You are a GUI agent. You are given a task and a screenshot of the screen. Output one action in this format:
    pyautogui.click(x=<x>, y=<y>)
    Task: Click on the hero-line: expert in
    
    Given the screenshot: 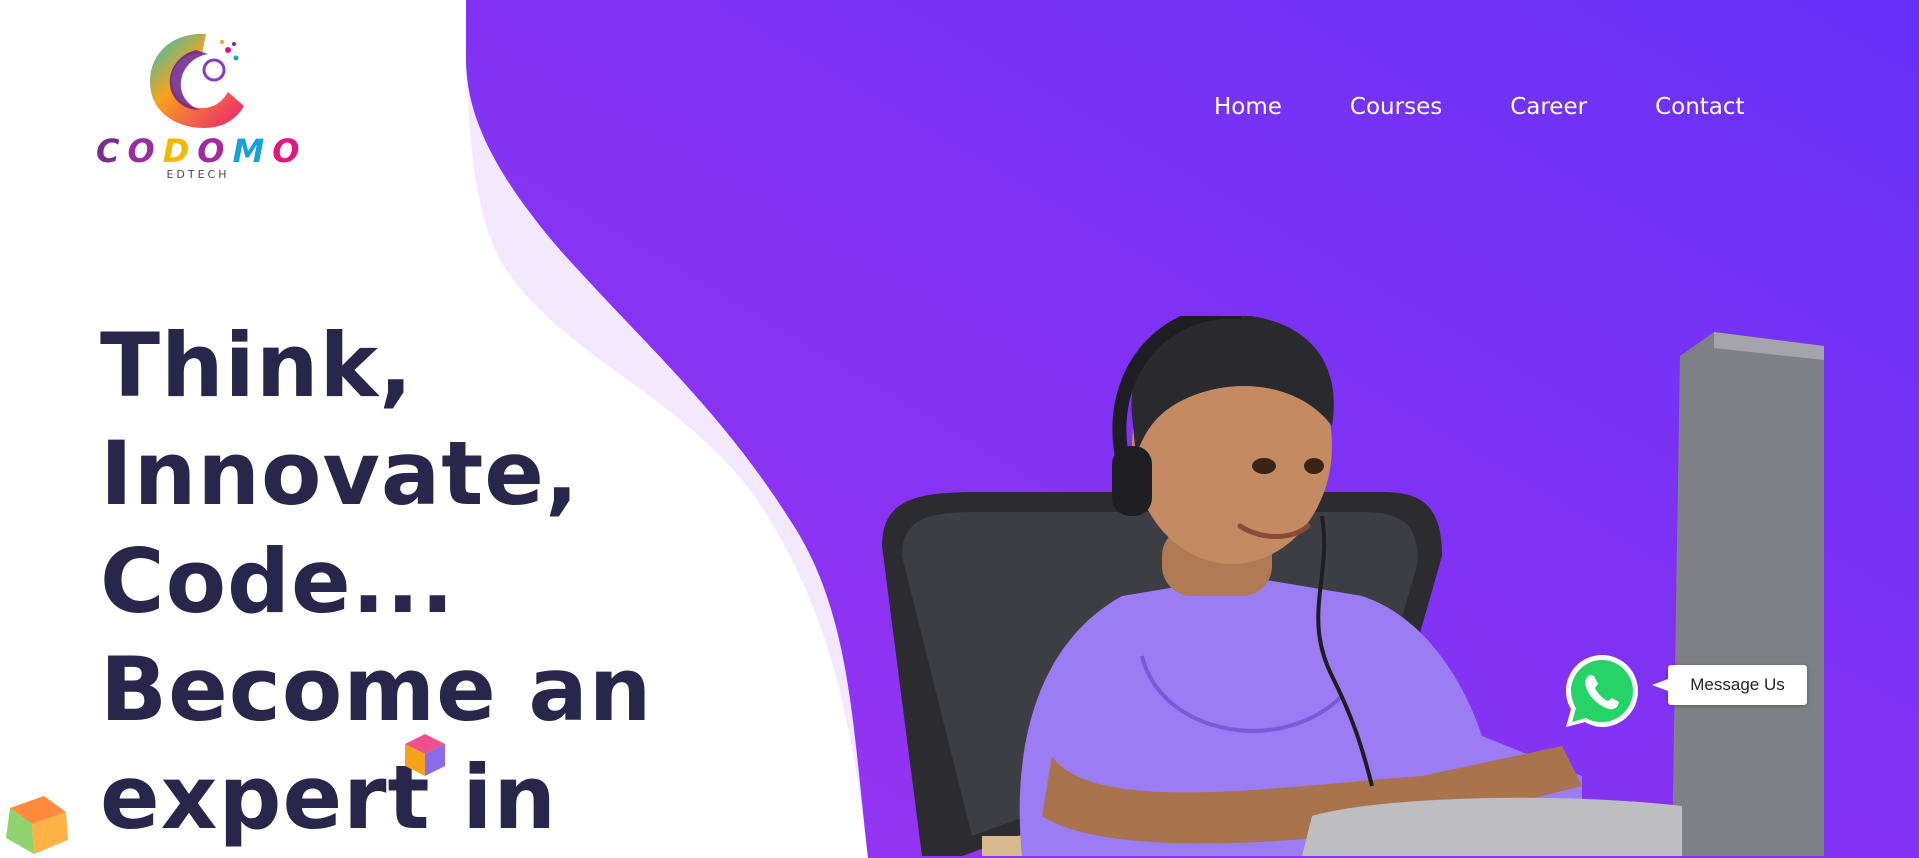 What is the action you would take?
    pyautogui.click(x=329, y=797)
    